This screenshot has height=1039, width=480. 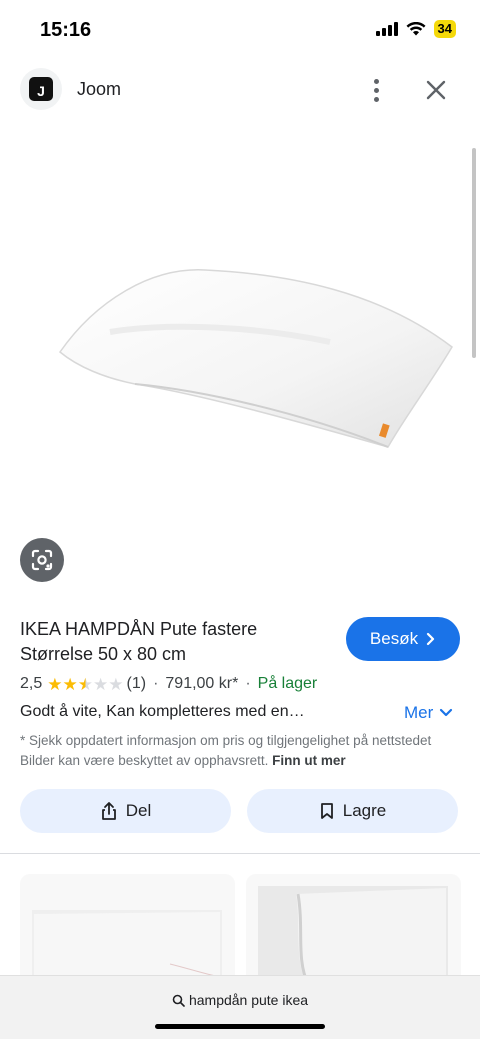 I want to click on share-label: Del, so click(x=138, y=810).